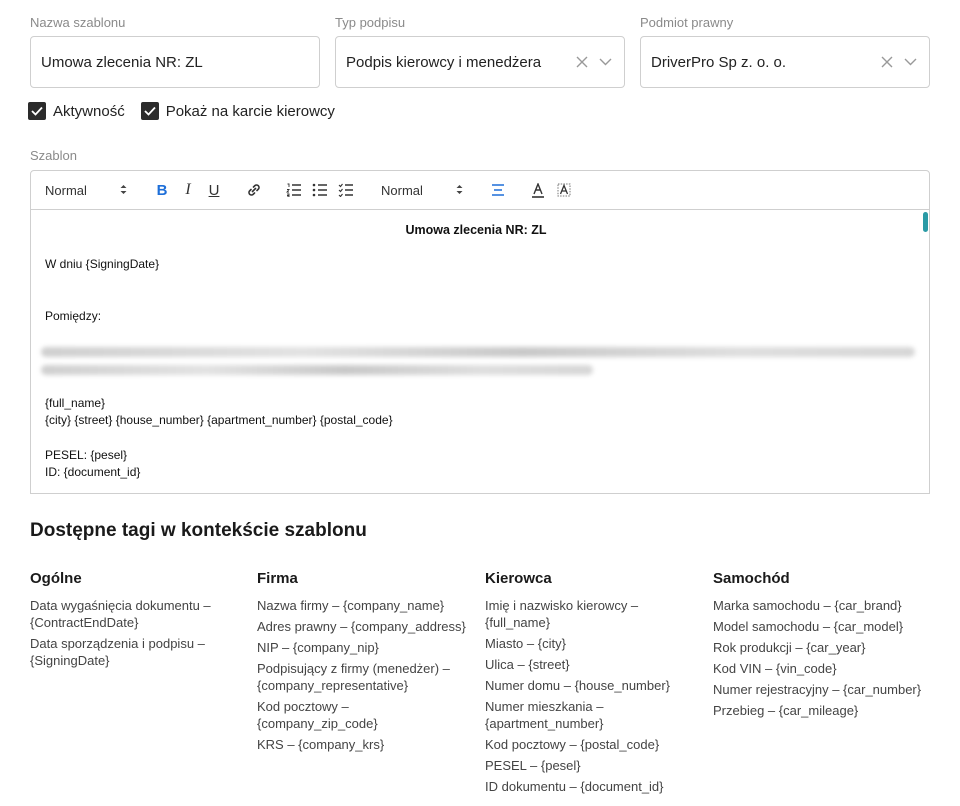  What do you see at coordinates (789, 647) in the screenshot?
I see `tag-item: Rok produkcji – {car_year}` at bounding box center [789, 647].